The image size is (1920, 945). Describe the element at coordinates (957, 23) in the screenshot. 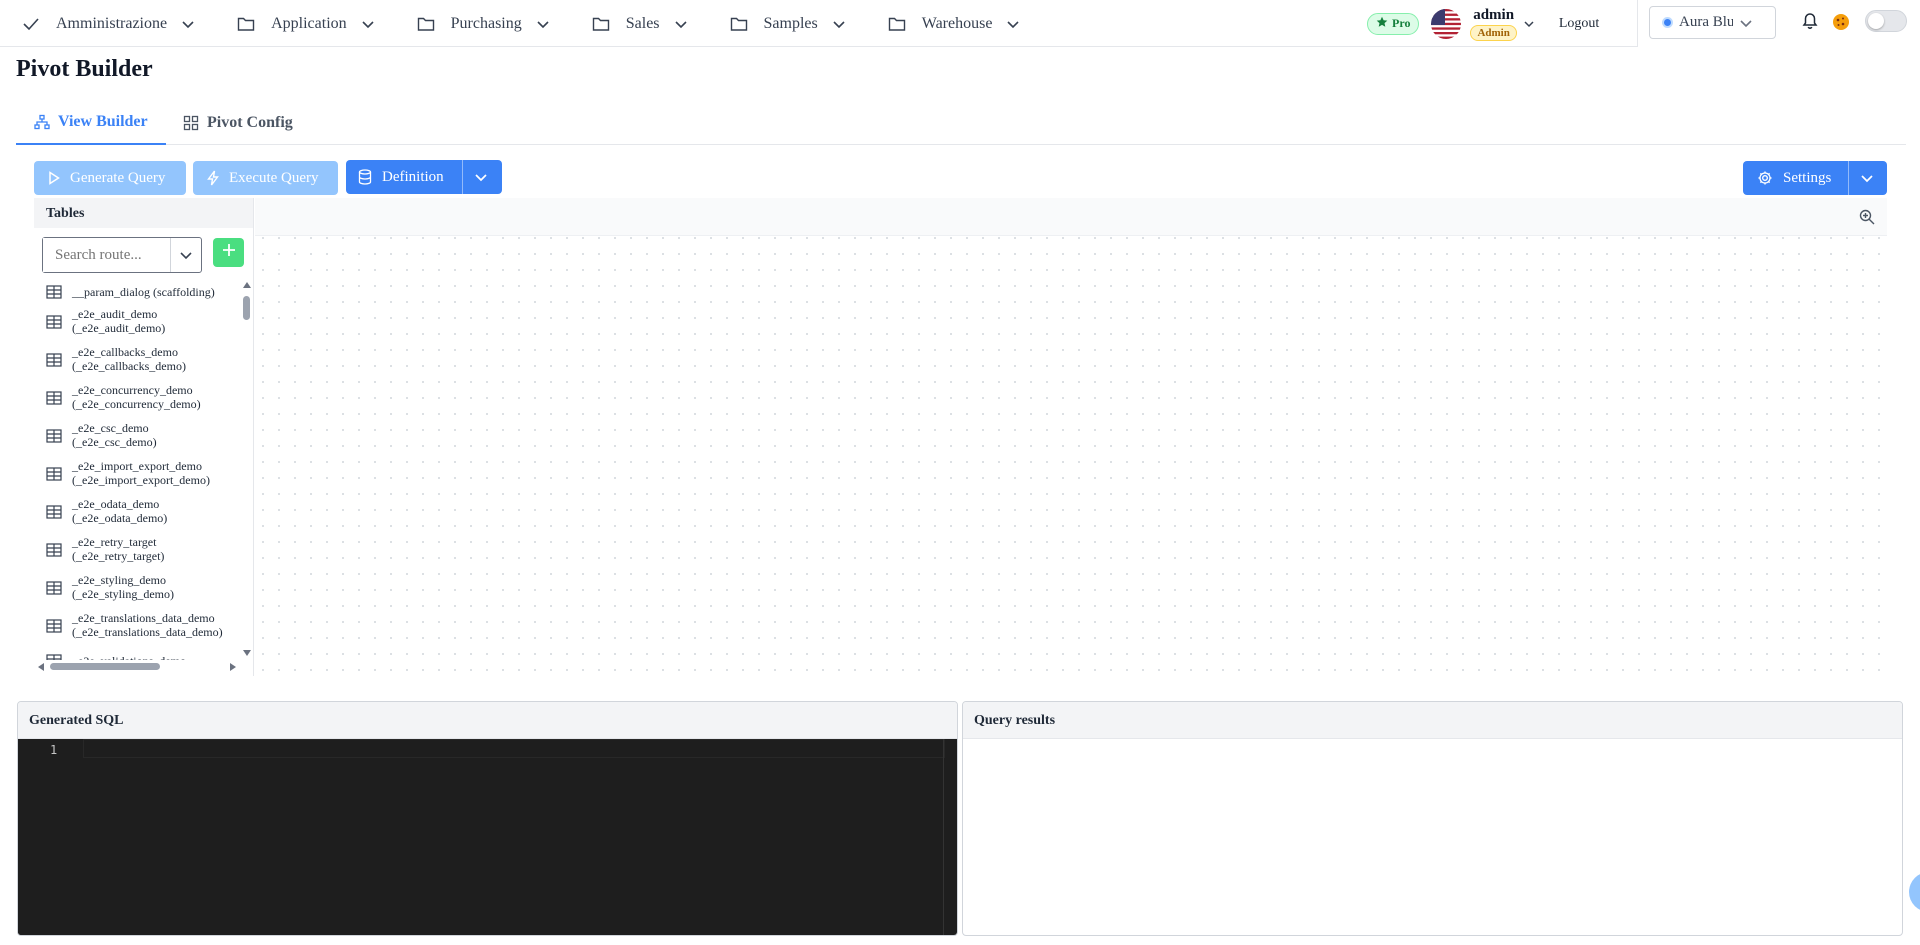

I see `menu-label: Warehouse` at that location.